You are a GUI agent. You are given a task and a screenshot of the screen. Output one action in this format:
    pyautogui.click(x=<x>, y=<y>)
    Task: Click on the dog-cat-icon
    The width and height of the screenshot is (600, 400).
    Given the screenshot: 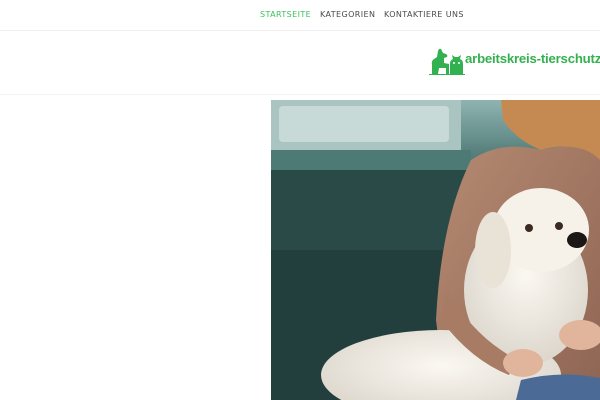 What is the action you would take?
    pyautogui.click(x=447, y=61)
    